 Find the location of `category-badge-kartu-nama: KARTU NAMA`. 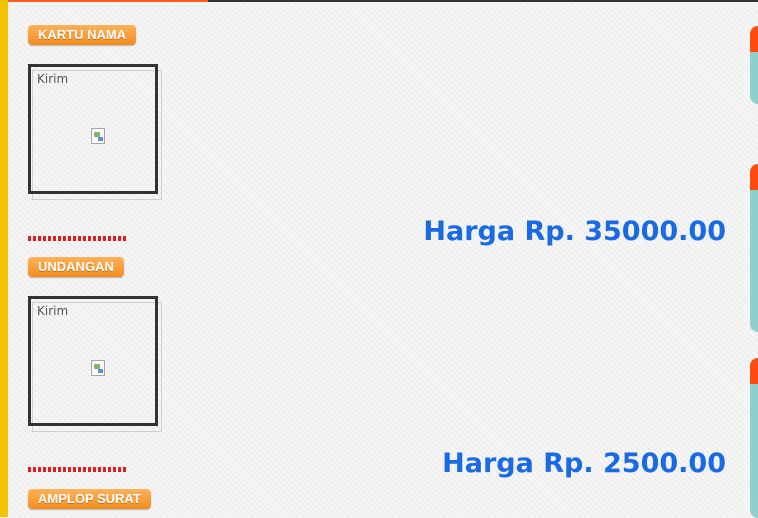

category-badge-kartu-nama: KARTU NAMA is located at coordinates (82, 35).